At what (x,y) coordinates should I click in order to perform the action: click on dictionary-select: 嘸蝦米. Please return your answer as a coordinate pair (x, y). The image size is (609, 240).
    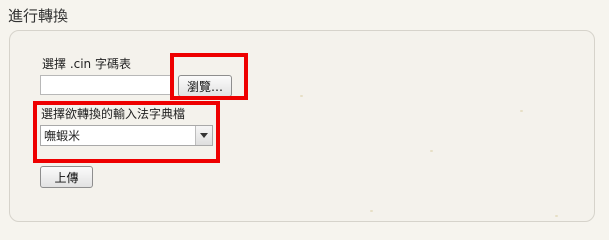
    Looking at the image, I should click on (126, 135).